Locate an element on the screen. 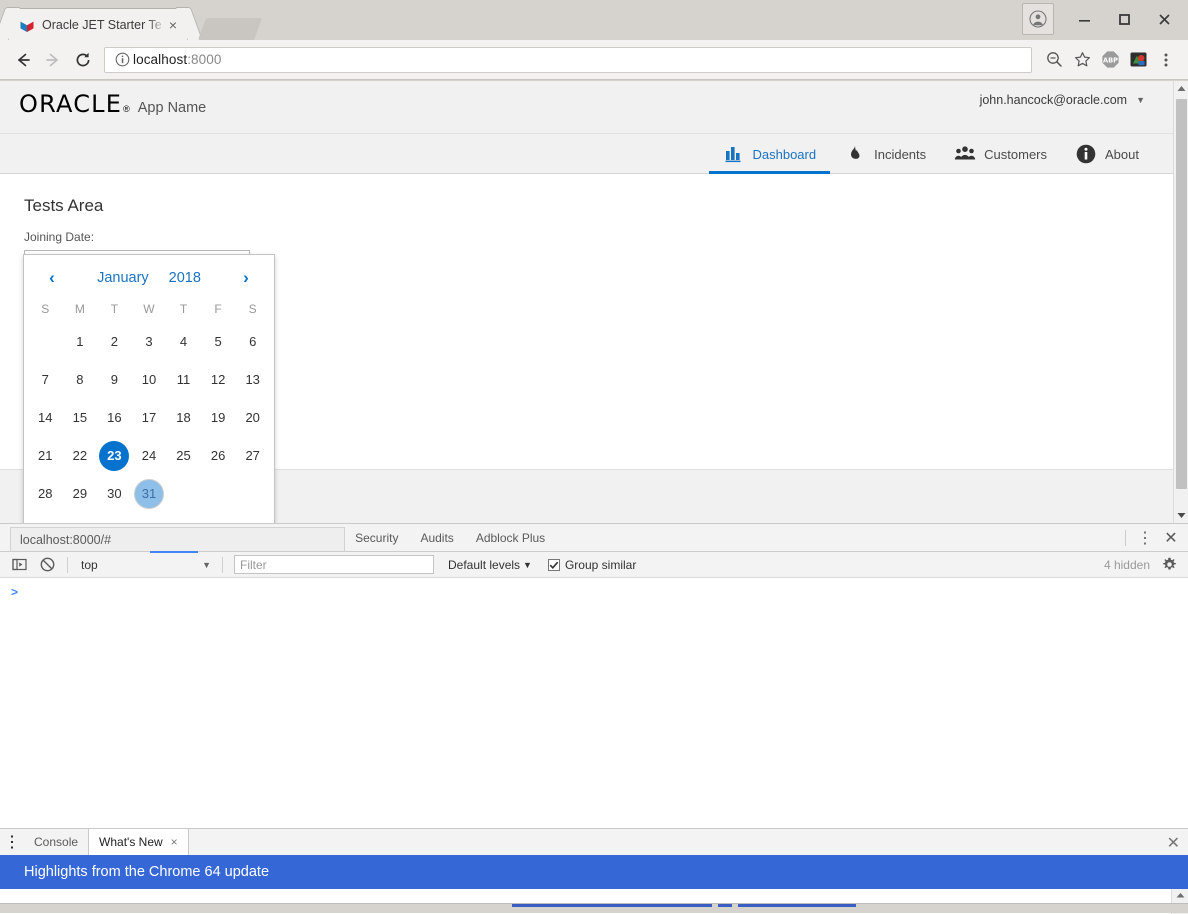 This screenshot has height=914, width=1188. date-cell-15: 15 is located at coordinates (80, 418).